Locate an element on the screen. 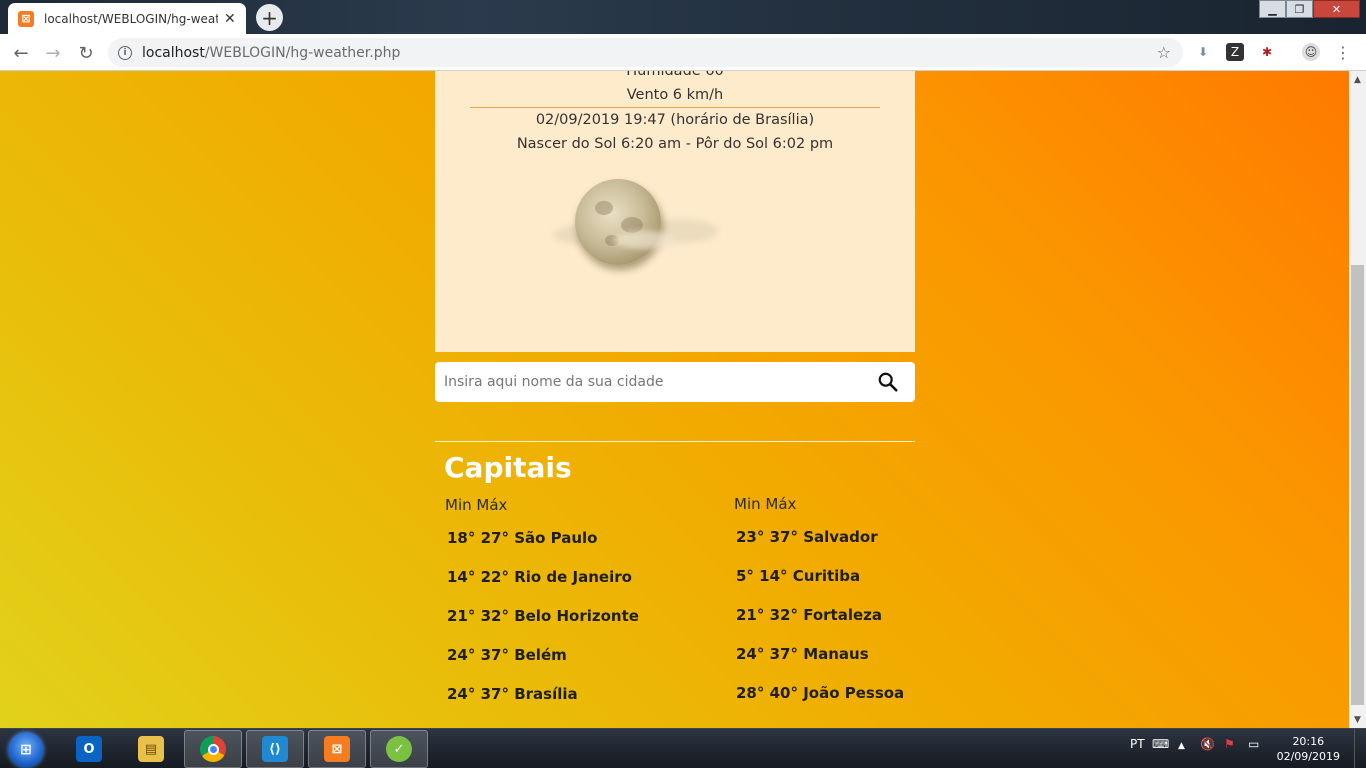  language-indicator: PT is located at coordinates (1137, 744).